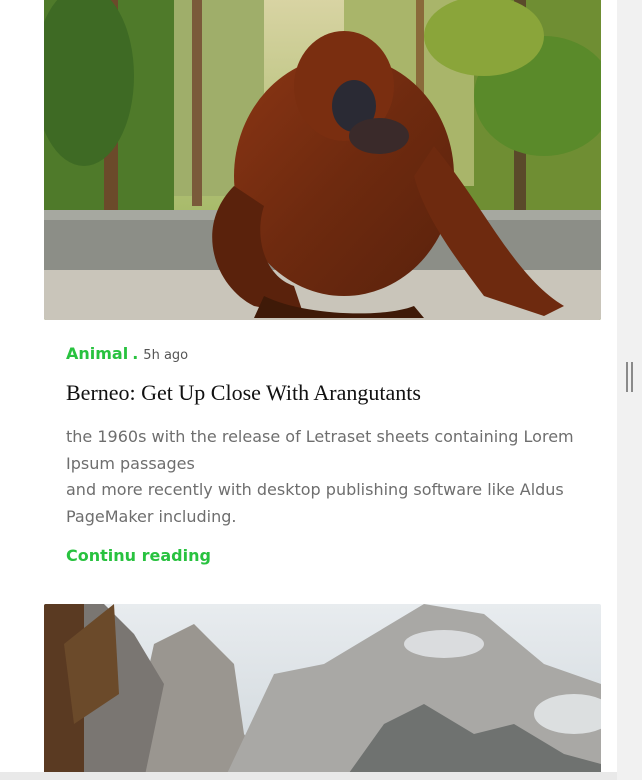 Image resolution: width=642 pixels, height=780 pixels. I want to click on vertical-scrollbar, so click(629, 390).